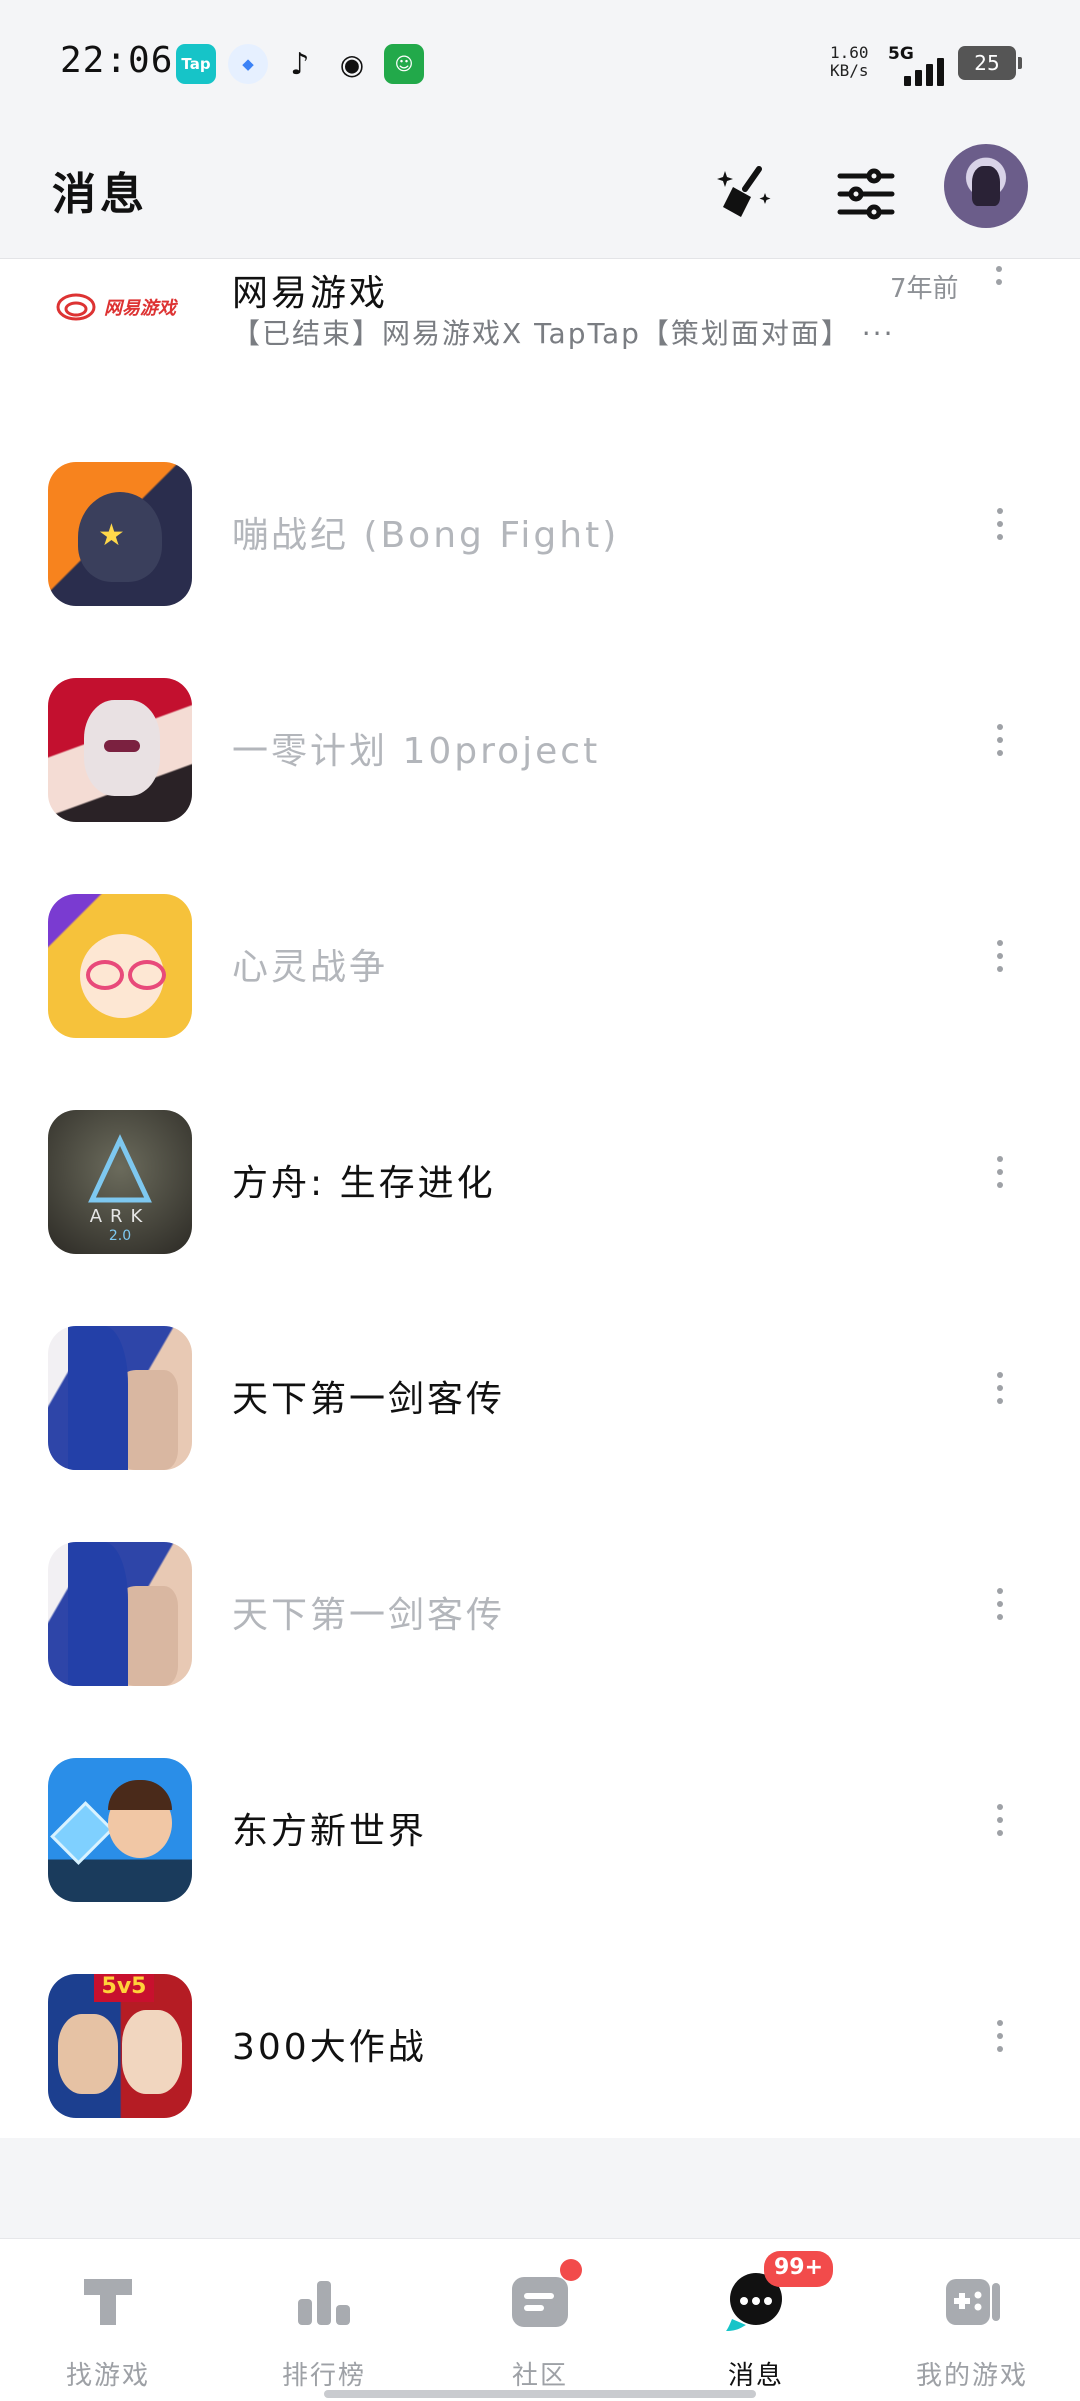  What do you see at coordinates (990, 63) in the screenshot?
I see `battery-icon: 25` at bounding box center [990, 63].